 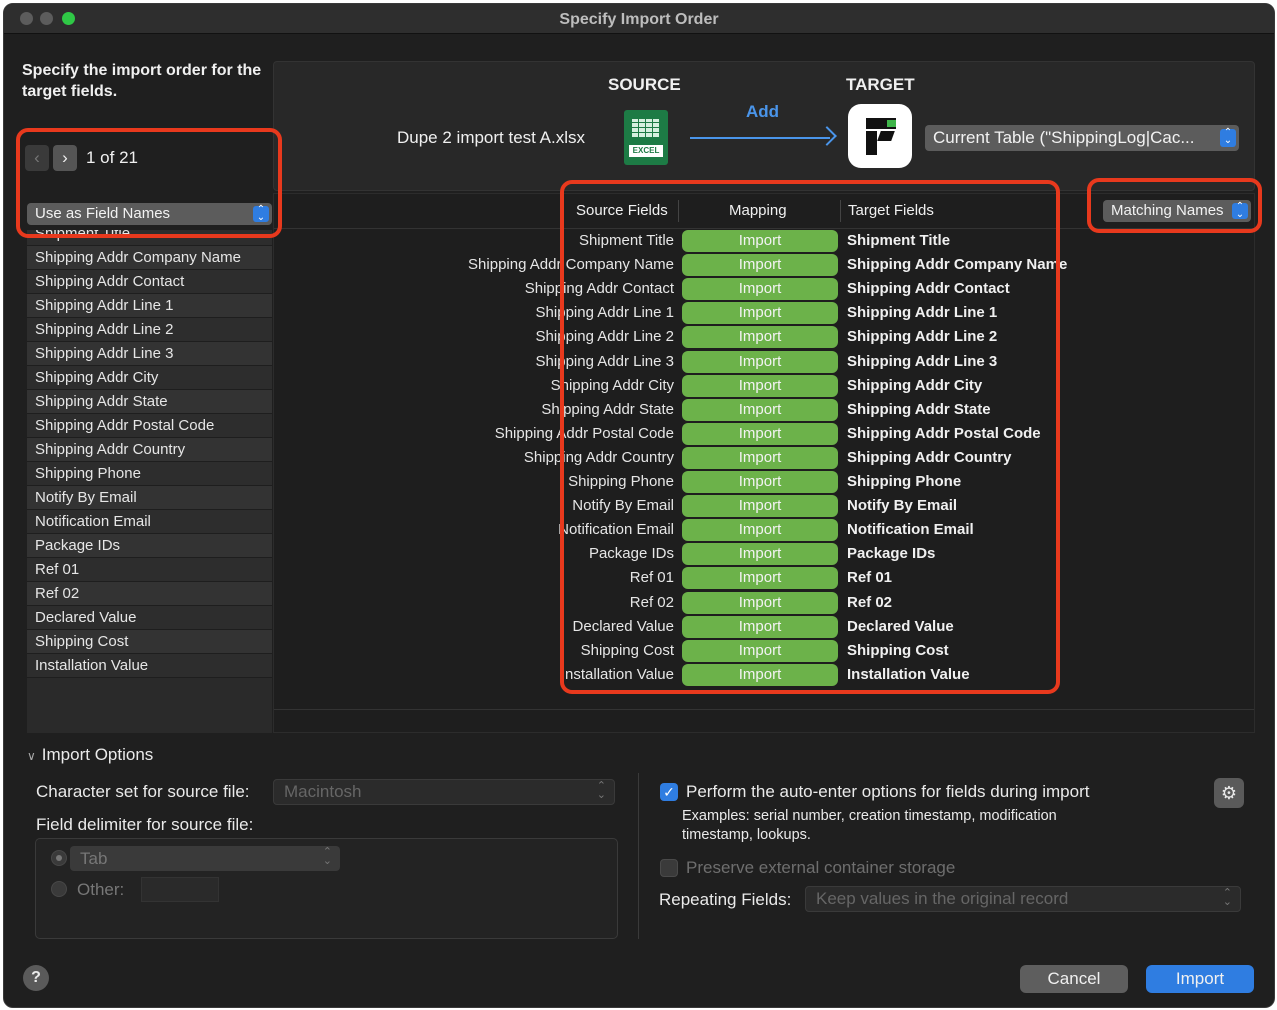 What do you see at coordinates (149, 306) in the screenshot?
I see `source-field-list-item: Shipping Addr Line 1` at bounding box center [149, 306].